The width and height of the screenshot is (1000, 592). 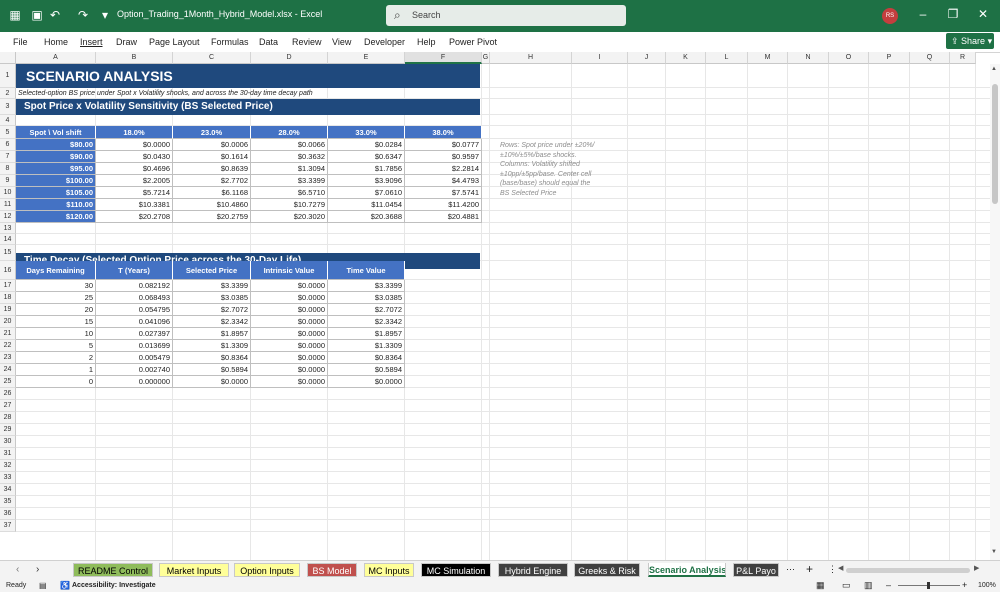 What do you see at coordinates (366, 217) in the screenshot?
I see `sensitivity-value-cell: $20.3688` at bounding box center [366, 217].